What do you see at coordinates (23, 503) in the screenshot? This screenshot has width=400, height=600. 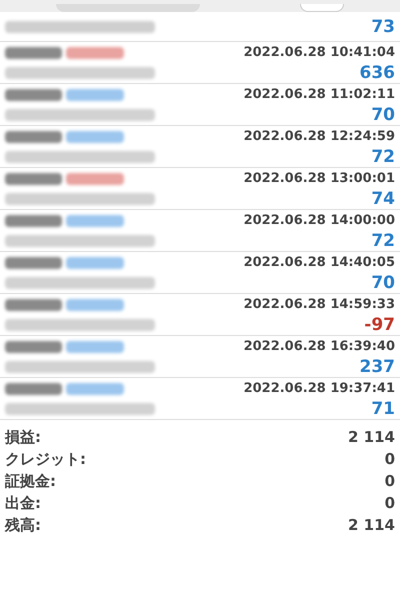 I see `summary-label: 出金:` at bounding box center [23, 503].